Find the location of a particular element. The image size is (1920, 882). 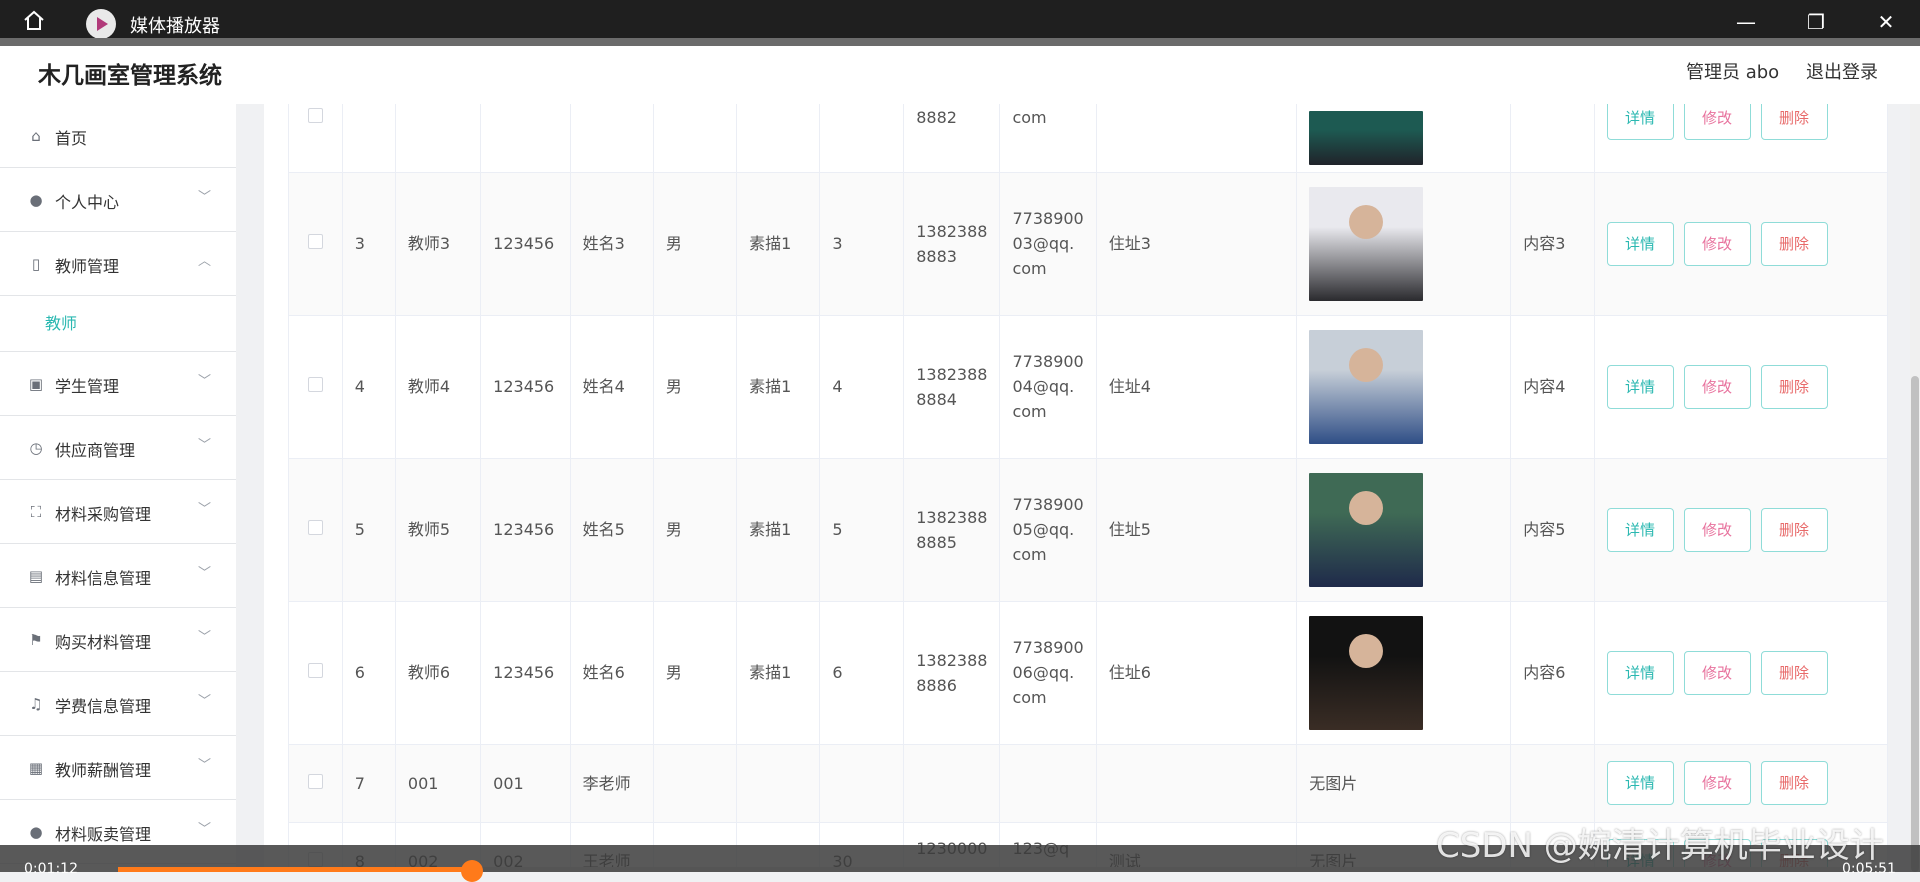

seek-progress is located at coordinates (295, 869).